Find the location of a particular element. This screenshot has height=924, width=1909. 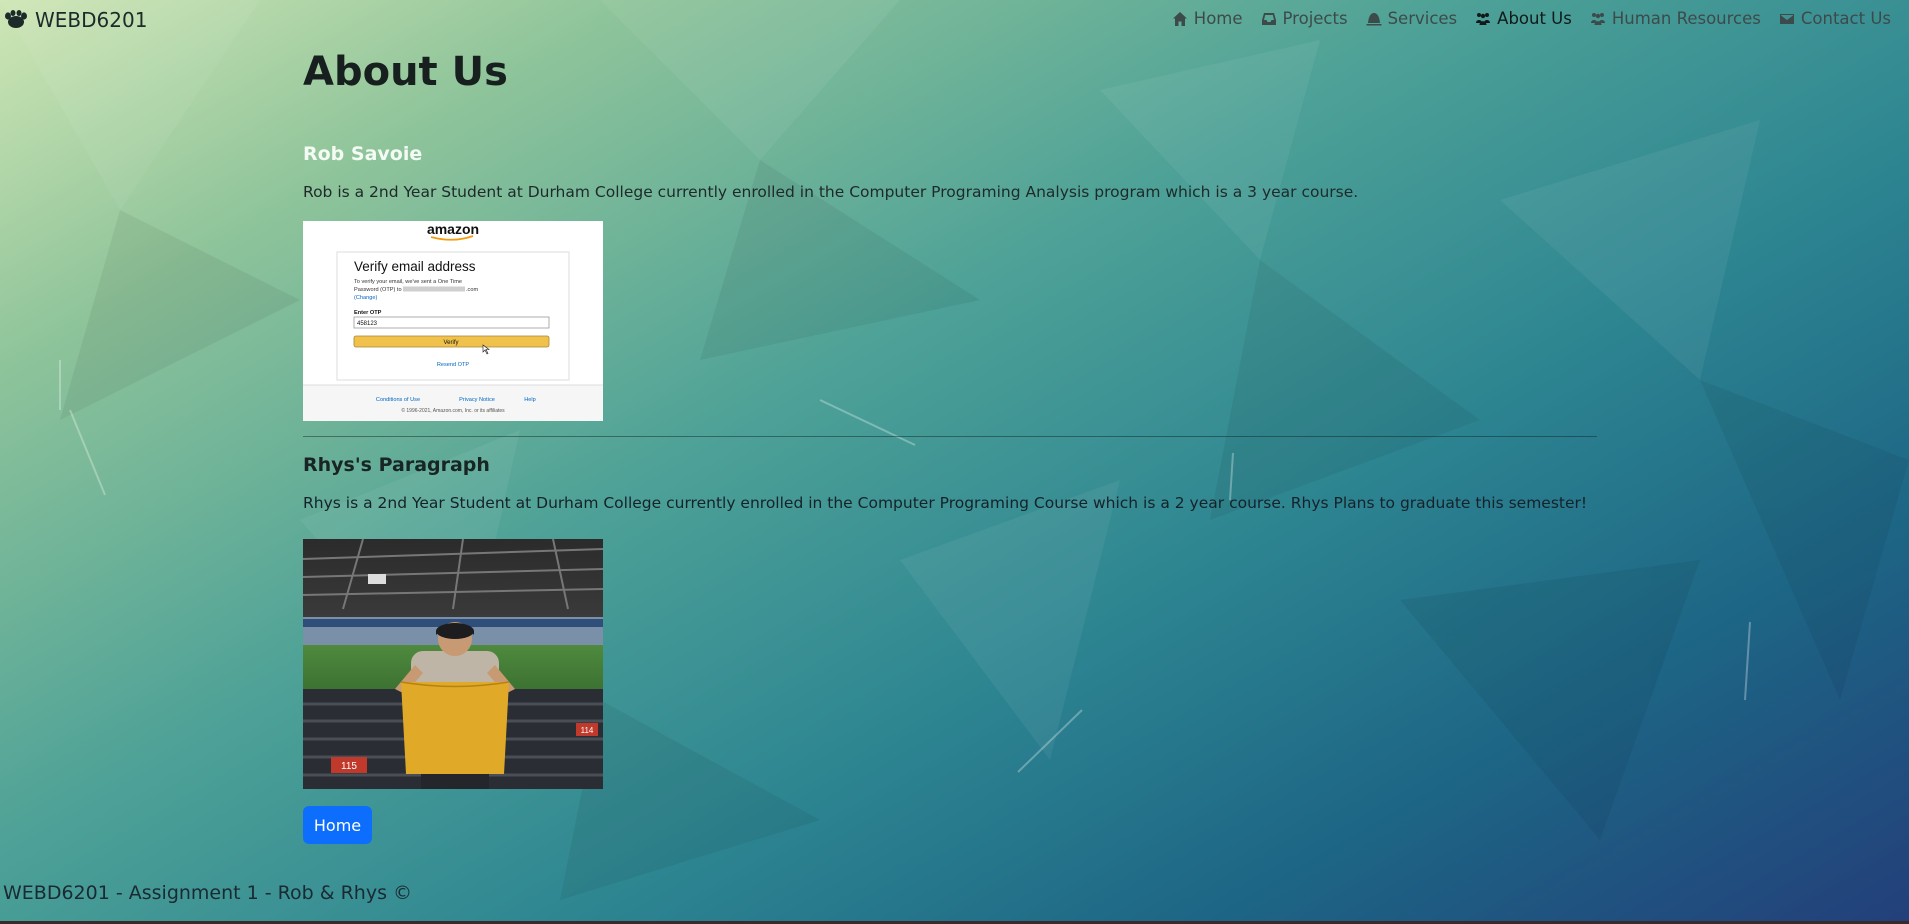

section-sign-right: 114 is located at coordinates (587, 730).